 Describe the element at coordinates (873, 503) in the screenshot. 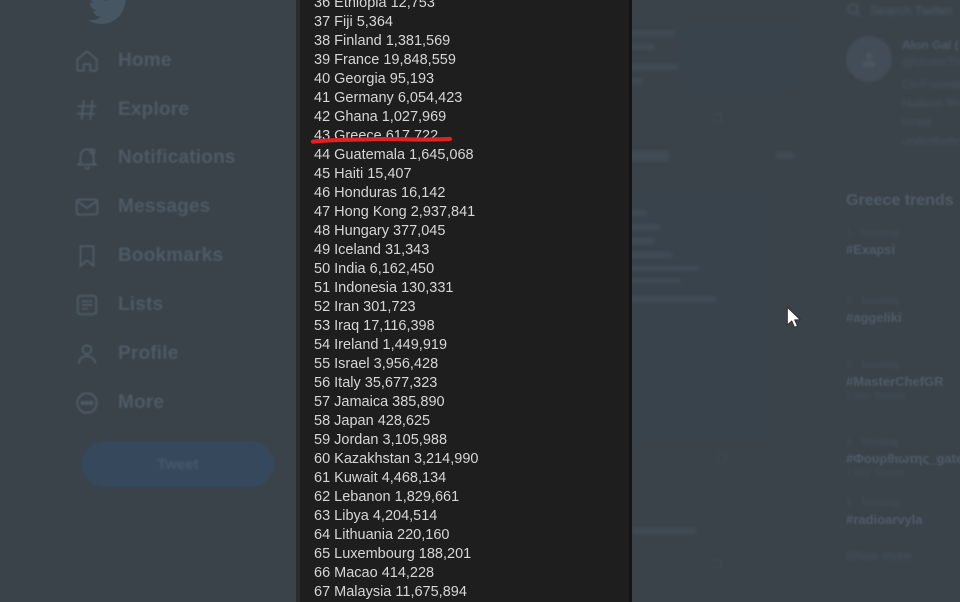

I see `trend-meta: 5 · Trending` at that location.